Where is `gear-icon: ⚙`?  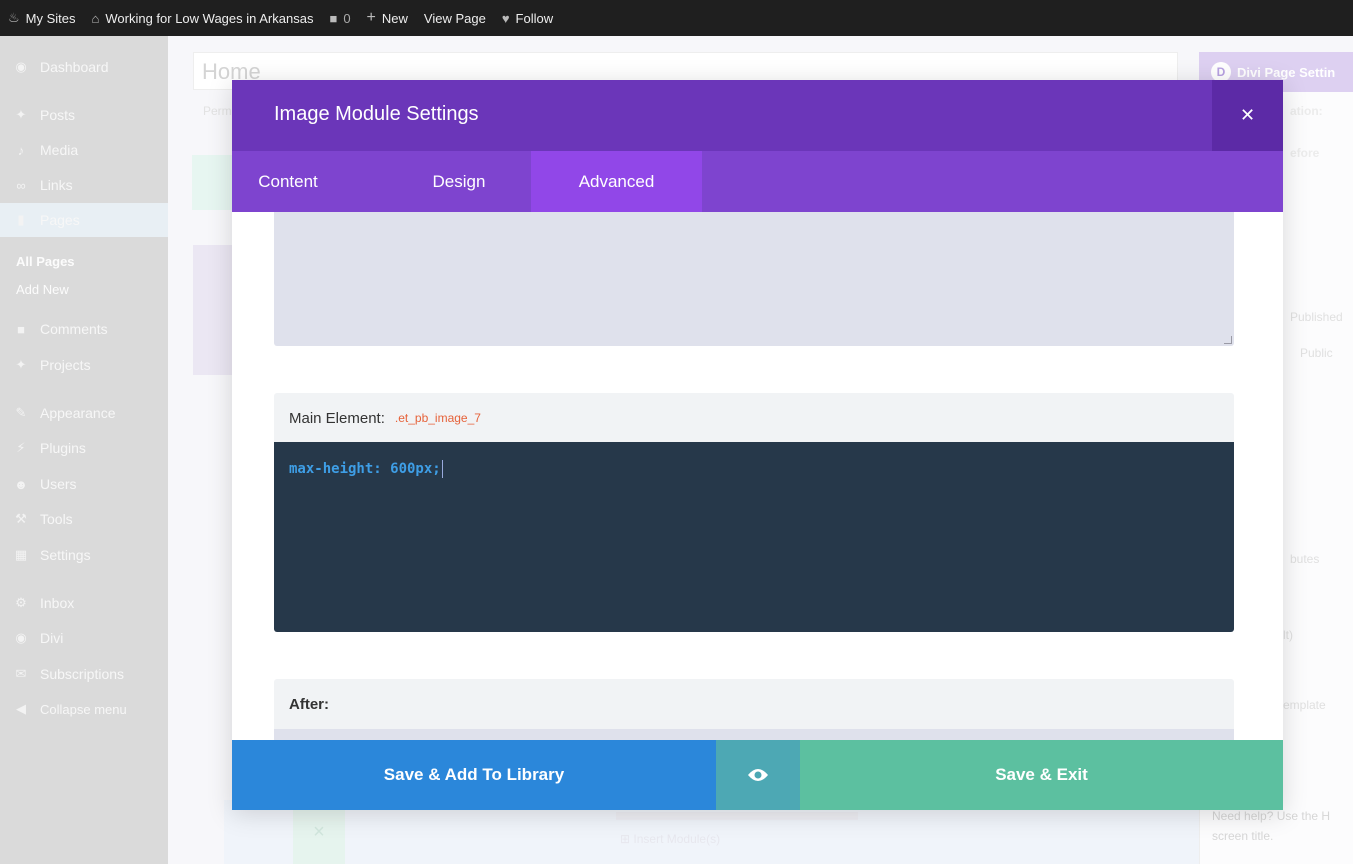 gear-icon: ⚙ is located at coordinates (21, 602).